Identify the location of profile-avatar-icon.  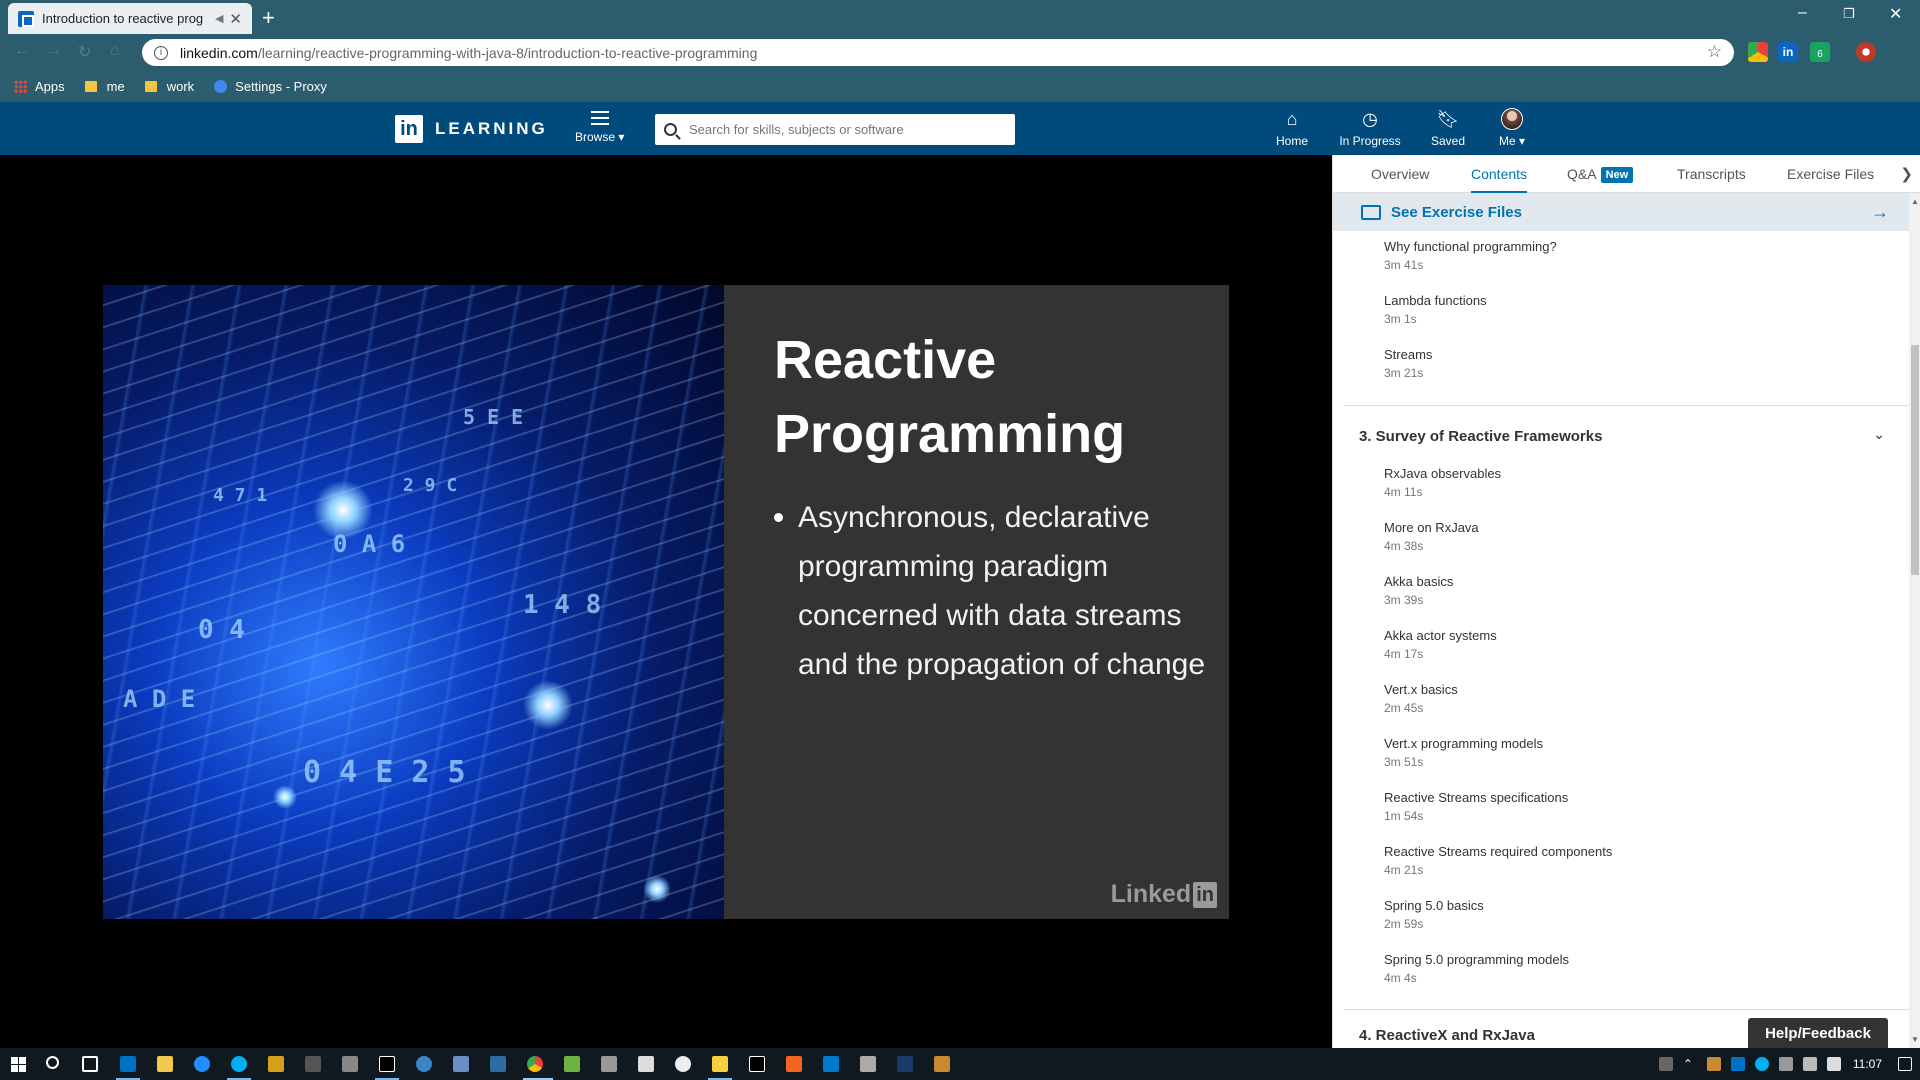
(1866, 52).